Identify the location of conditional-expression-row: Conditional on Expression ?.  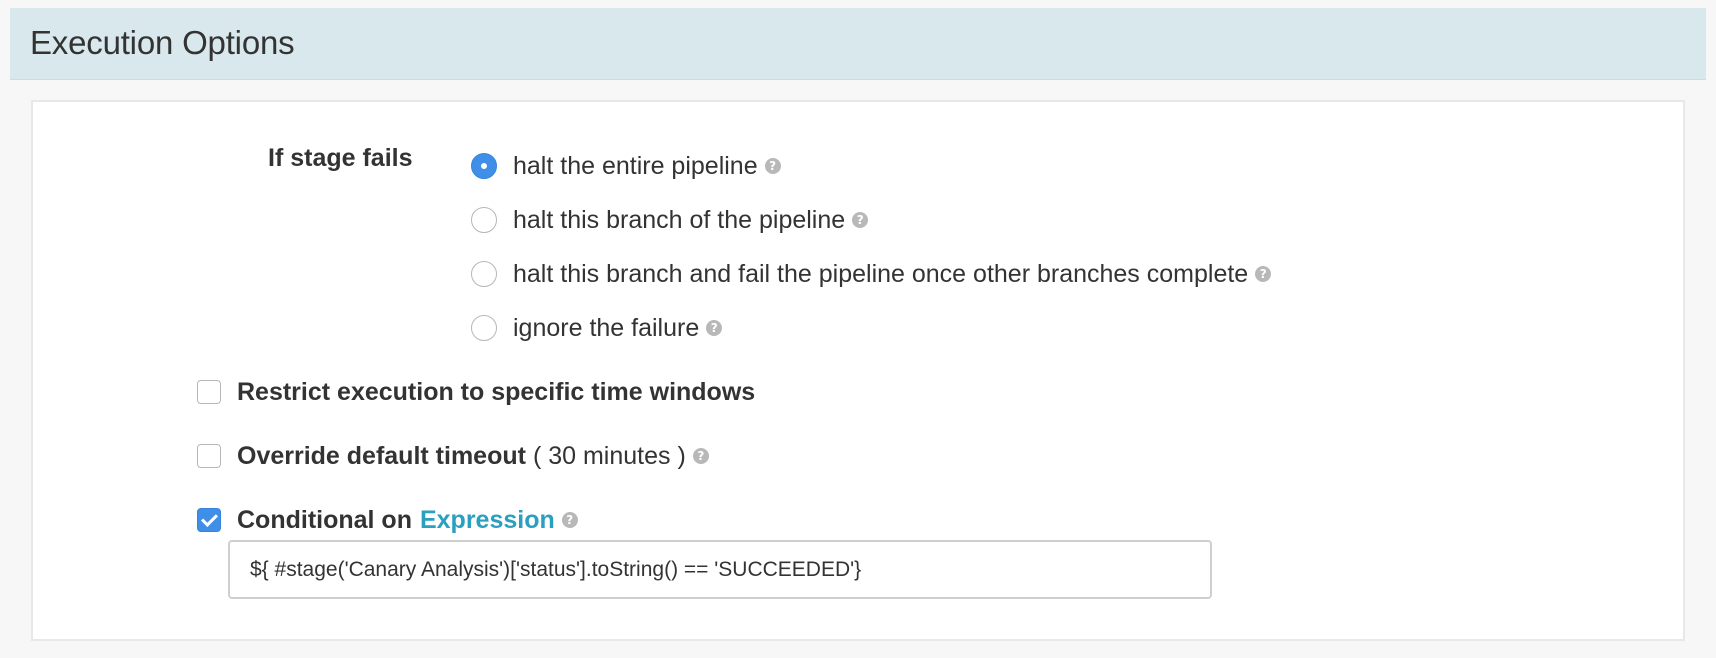
(387, 520).